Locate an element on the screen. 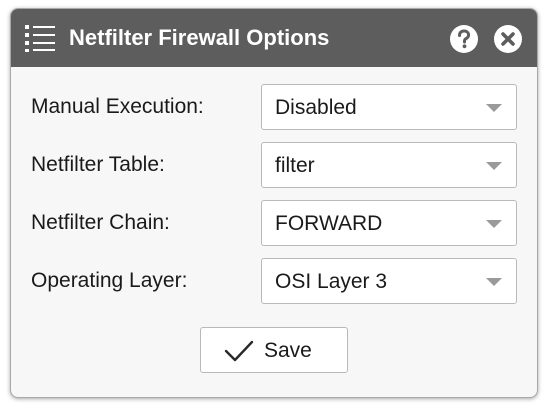 Image resolution: width=548 pixels, height=408 pixels. operating-layer-value: OSI Layer 3 is located at coordinates (331, 281).